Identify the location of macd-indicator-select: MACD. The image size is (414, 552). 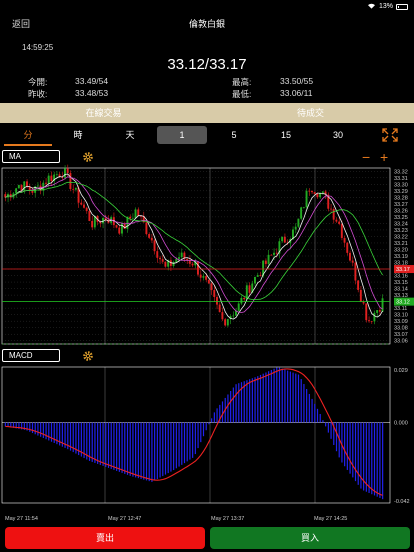
(31, 355).